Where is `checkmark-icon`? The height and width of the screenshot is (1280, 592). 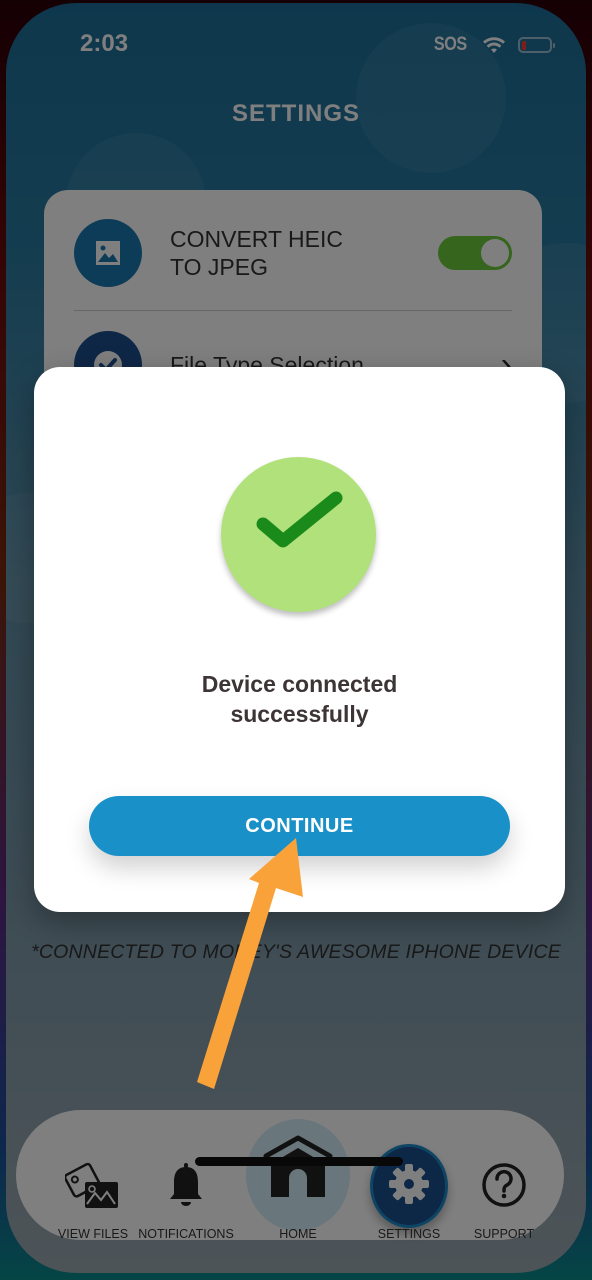
checkmark-icon is located at coordinates (299, 519).